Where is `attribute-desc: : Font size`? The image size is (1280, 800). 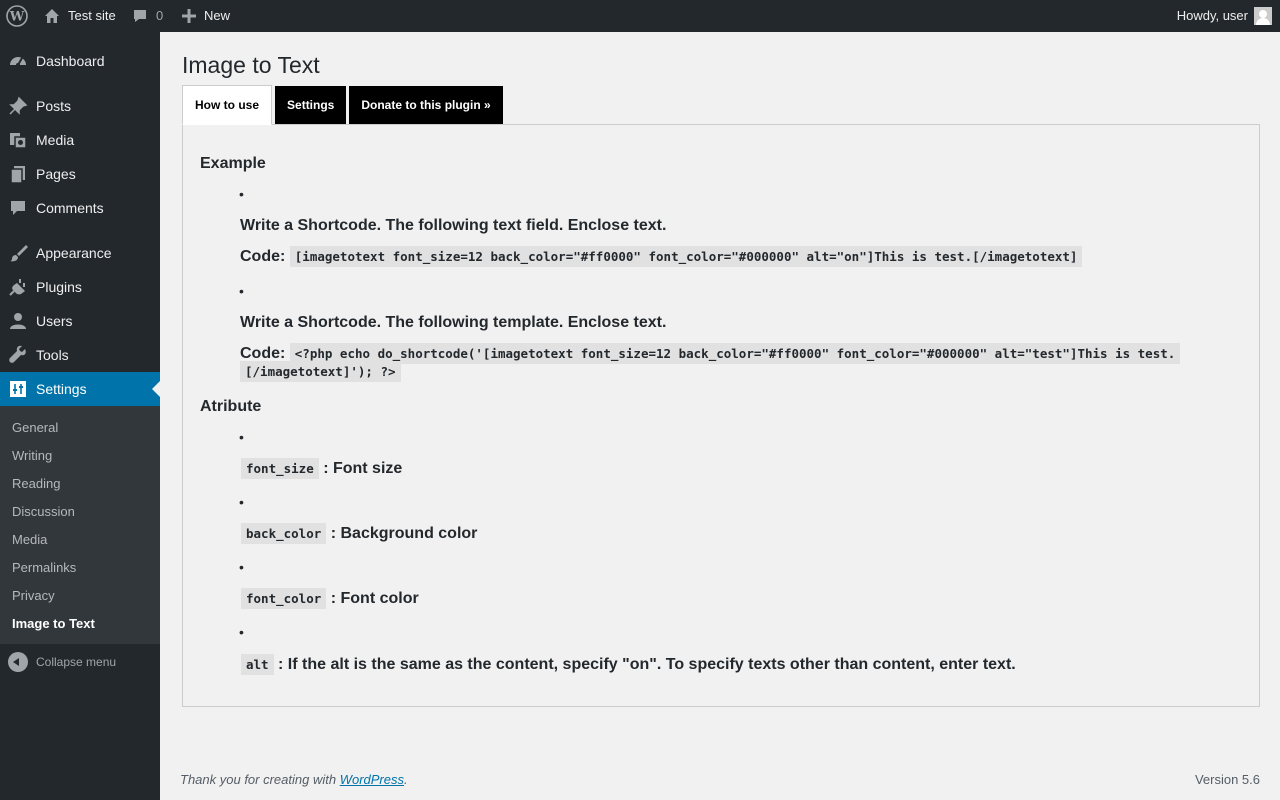
attribute-desc: : Font size is located at coordinates (363, 468).